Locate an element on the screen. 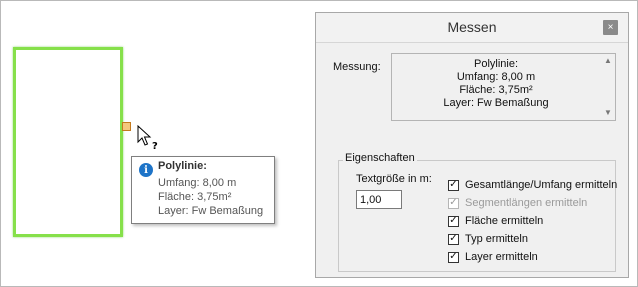 The image size is (638, 287). tooltip-umfang: Umfang: 8,00 m is located at coordinates (197, 183).